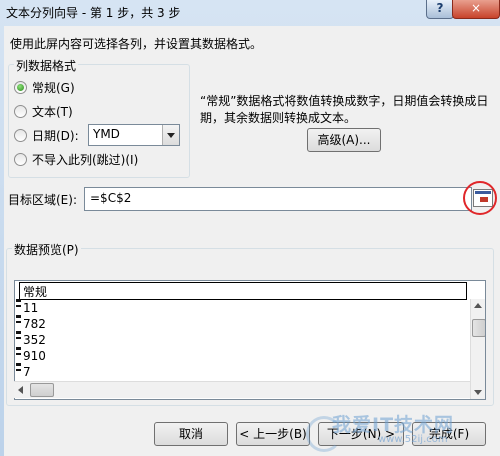 The height and width of the screenshot is (456, 500). What do you see at coordinates (35, 292) in the screenshot?
I see `preview-header-label: 常规` at bounding box center [35, 292].